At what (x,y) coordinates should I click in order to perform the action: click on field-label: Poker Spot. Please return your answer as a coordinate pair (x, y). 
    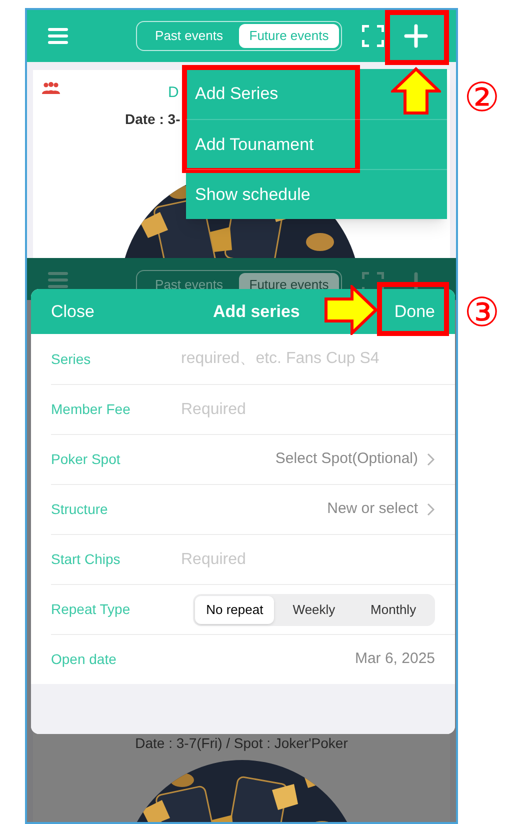
    Looking at the image, I should click on (86, 459).